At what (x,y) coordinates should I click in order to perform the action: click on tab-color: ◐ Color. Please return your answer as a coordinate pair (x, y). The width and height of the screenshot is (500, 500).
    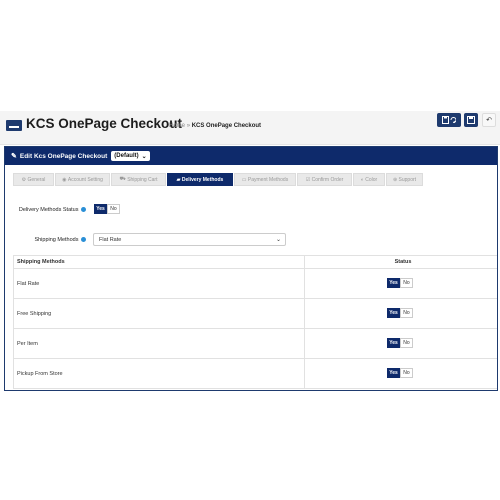
    Looking at the image, I should click on (369, 179).